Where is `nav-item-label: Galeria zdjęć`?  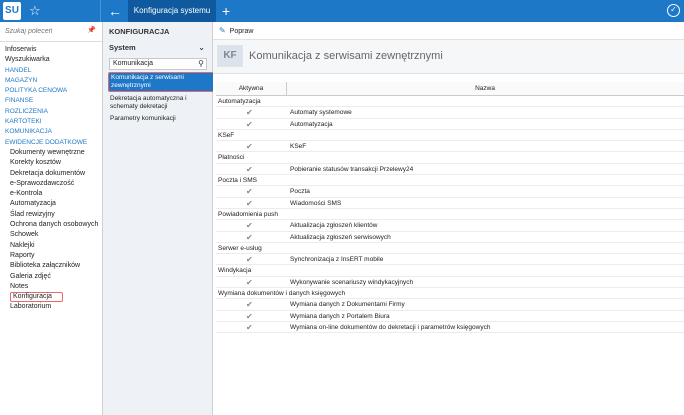 nav-item-label: Galeria zdjęć is located at coordinates (30, 276).